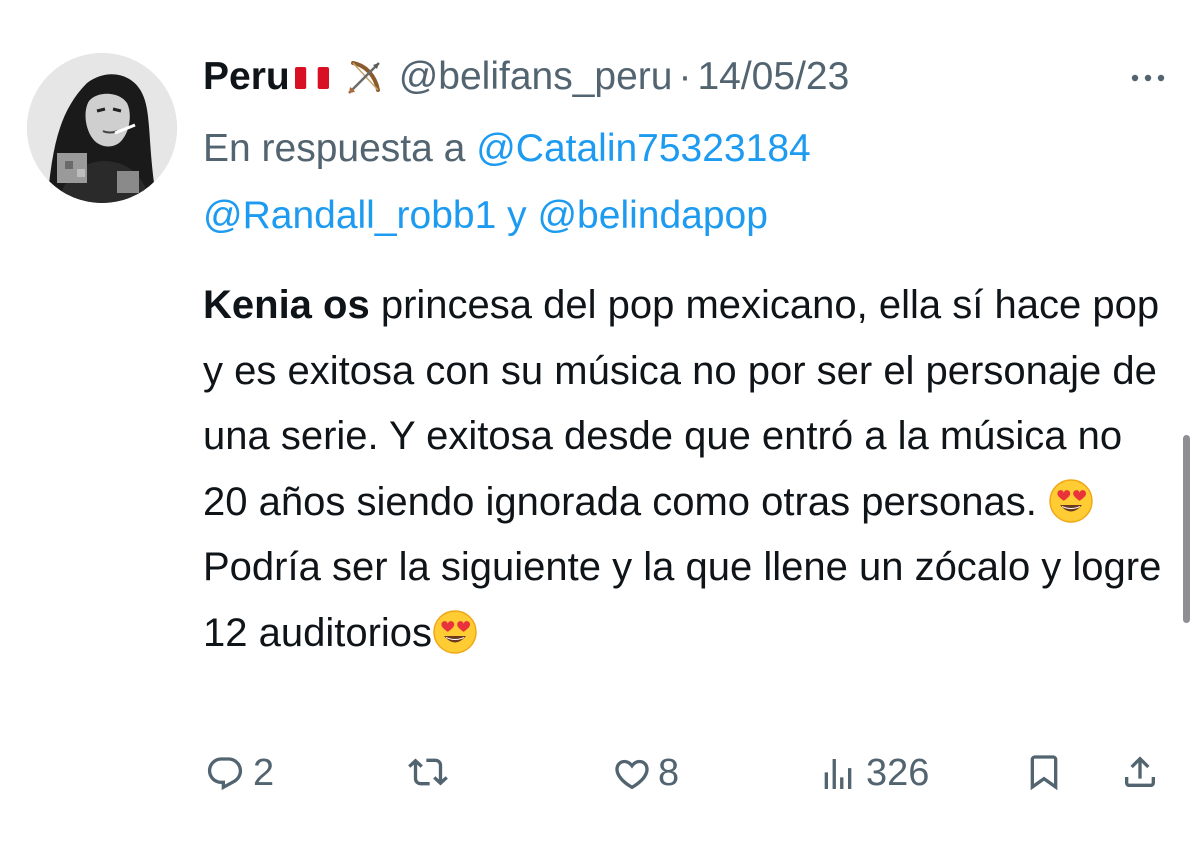 Image resolution: width=1200 pixels, height=842 pixels. What do you see at coordinates (246, 77) in the screenshot?
I see `display-name: Peru` at bounding box center [246, 77].